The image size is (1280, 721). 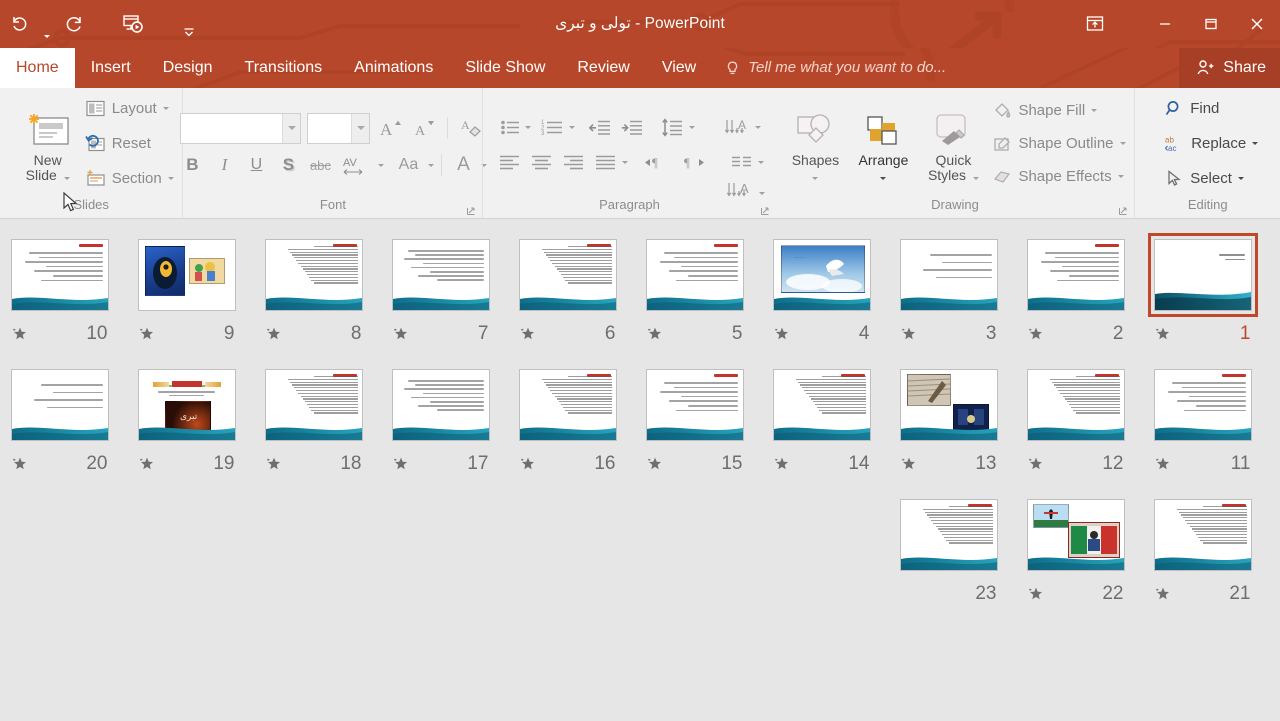 What do you see at coordinates (1123, 210) in the screenshot?
I see `drawing-dialog-launcher` at bounding box center [1123, 210].